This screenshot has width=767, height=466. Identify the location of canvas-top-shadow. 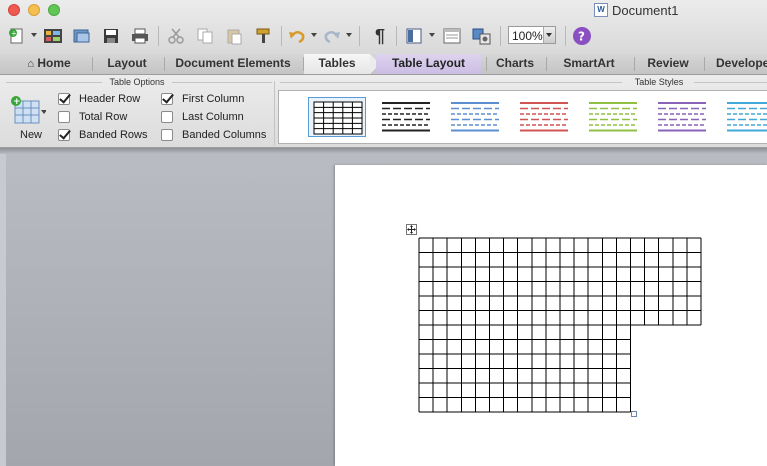
(383, 151).